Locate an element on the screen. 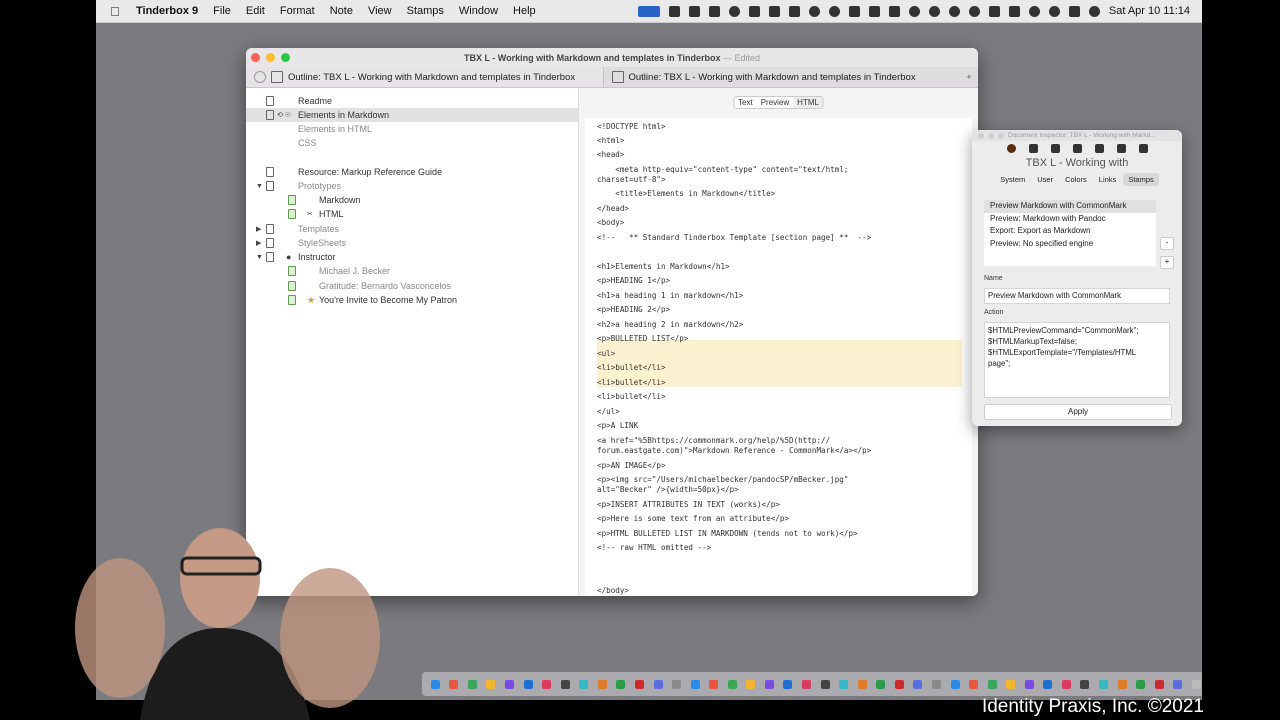 The image size is (1280, 720). tab-colors: Colors is located at coordinates (1076, 179).